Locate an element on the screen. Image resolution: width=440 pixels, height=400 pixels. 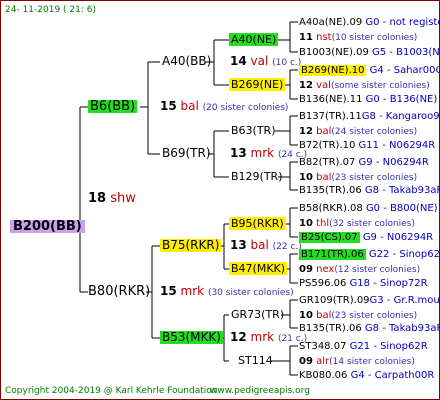
queen-gen3-b129: B129(TR) is located at coordinates (257, 176).